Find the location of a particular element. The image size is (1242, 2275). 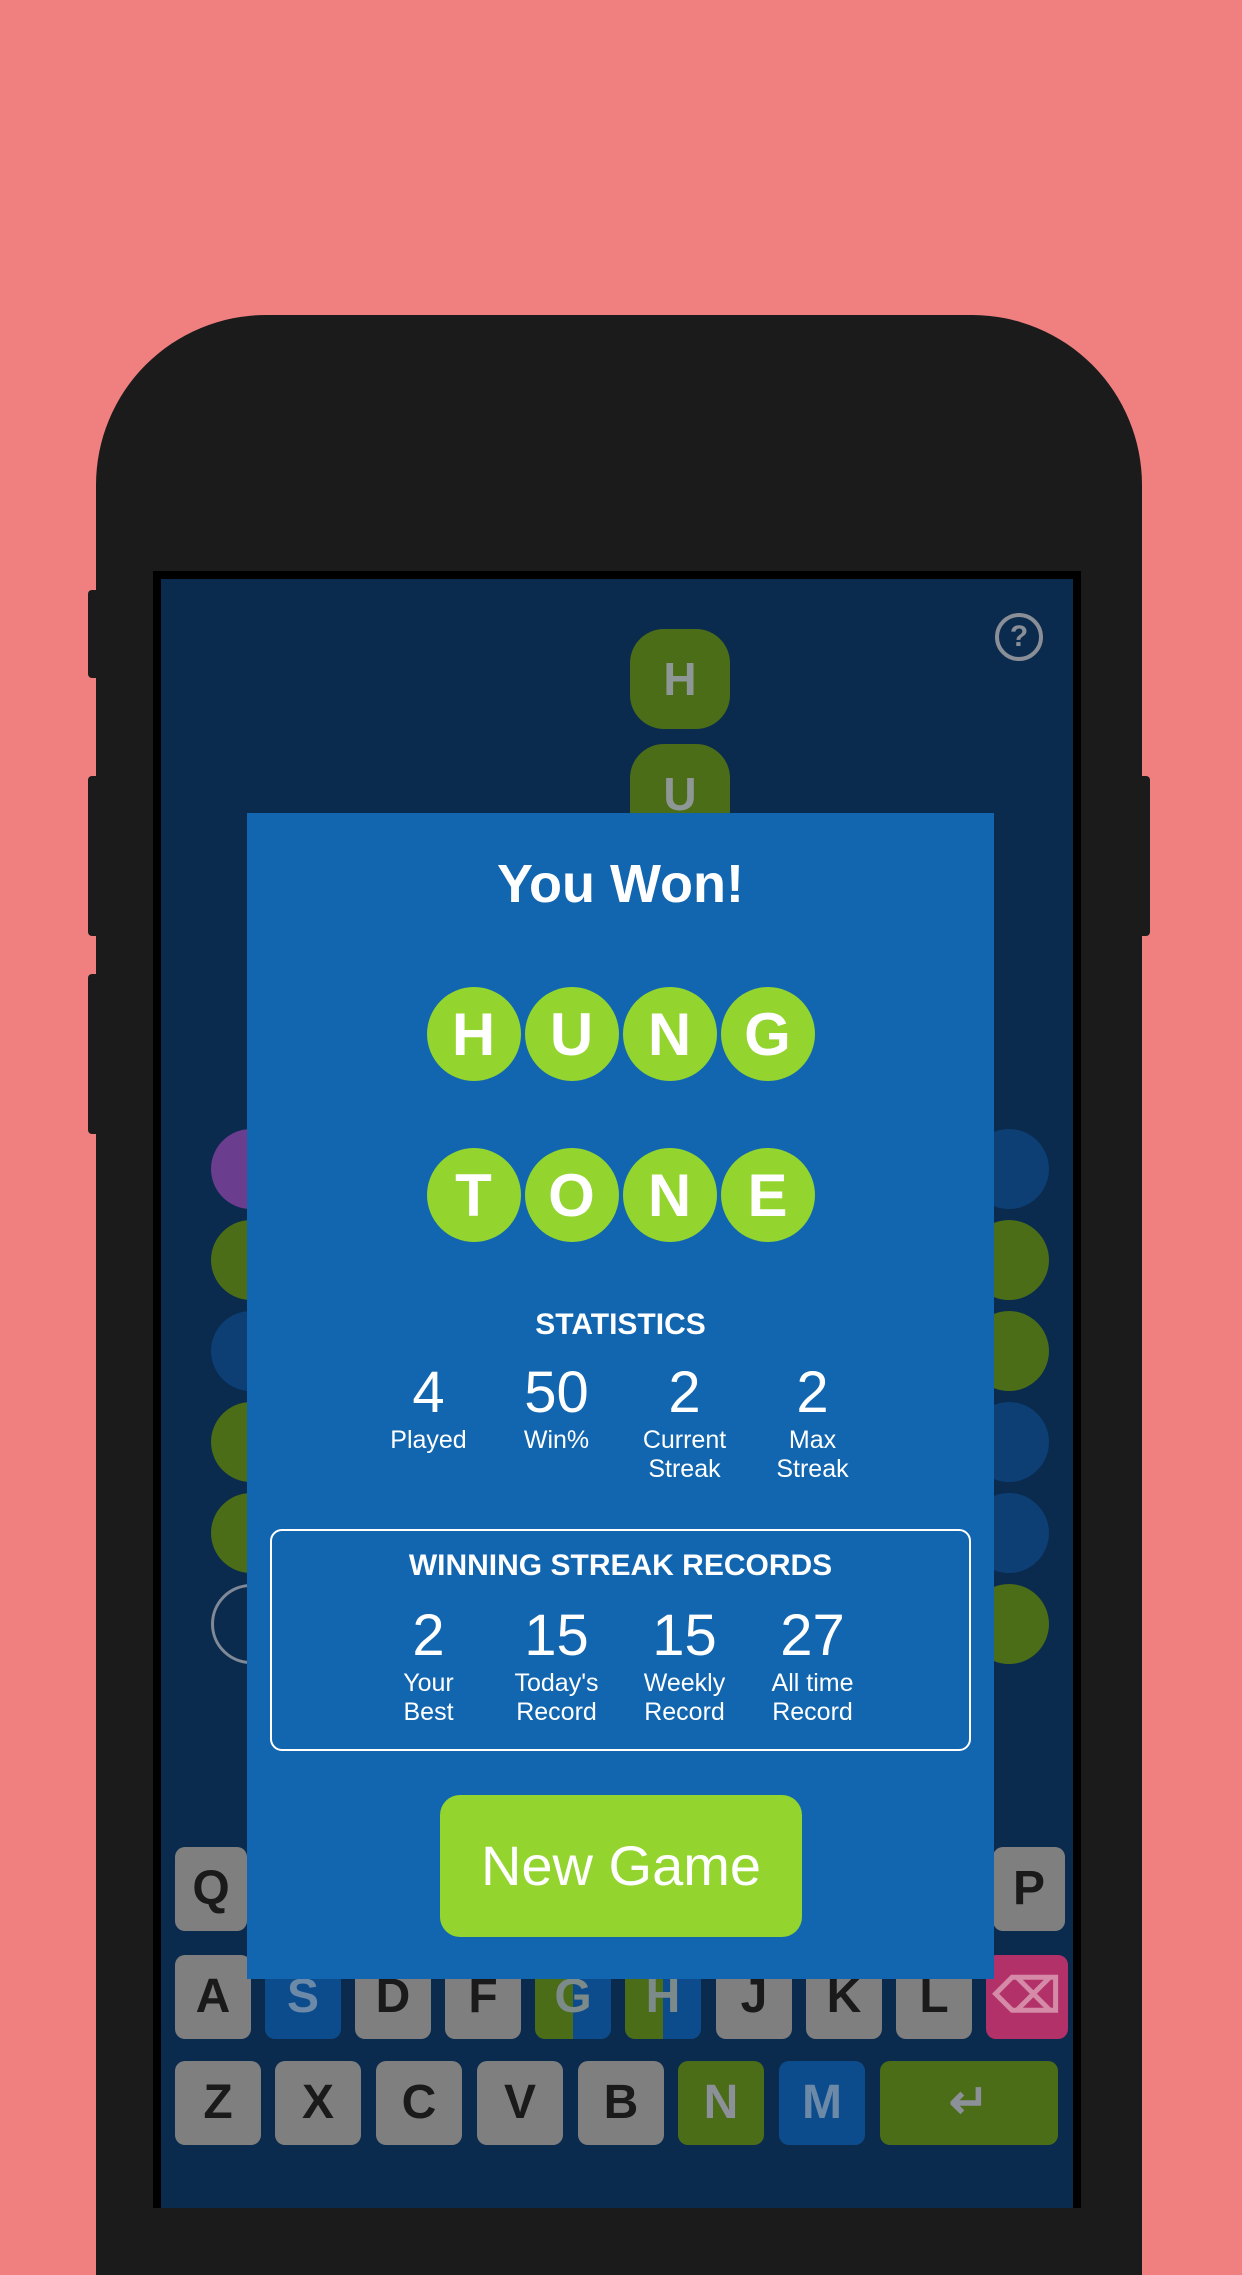

new-game-button: New Game is located at coordinates (621, 1866).